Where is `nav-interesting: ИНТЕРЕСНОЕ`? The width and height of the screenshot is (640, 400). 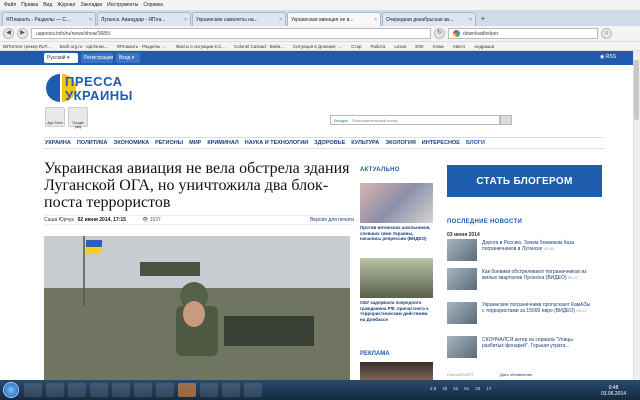
nav-interesting: ИНТЕРЕСНОЕ is located at coordinates (441, 143).